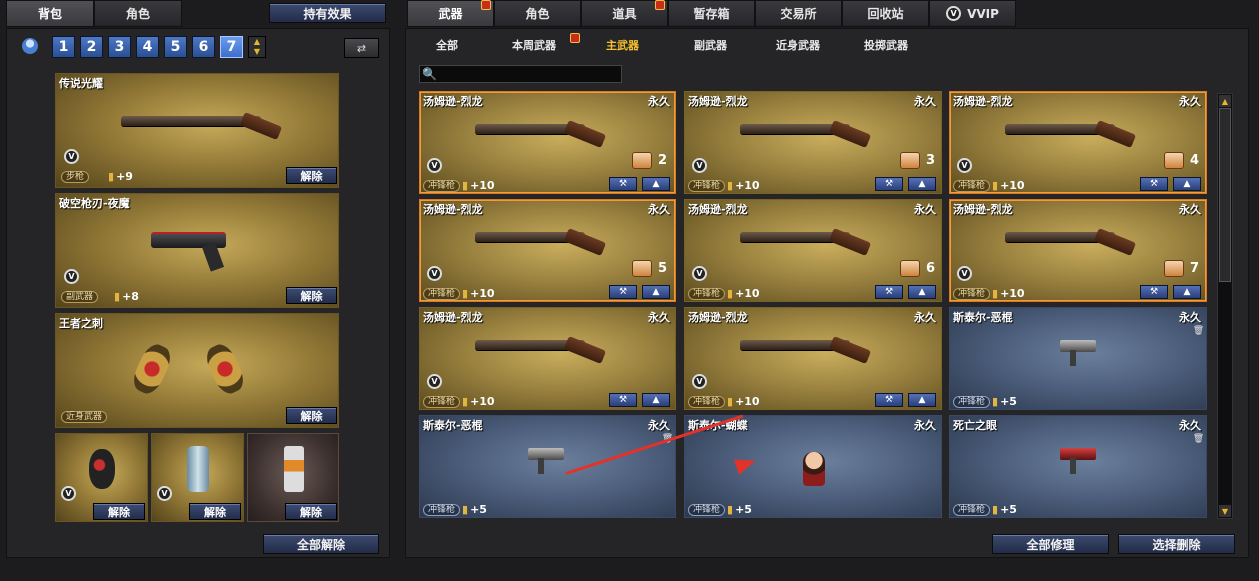 The image size is (1259, 581). Describe the element at coordinates (197, 370) in the screenshot. I see `equip-slot-melee: 王者之刺 近身武器 解除` at that location.